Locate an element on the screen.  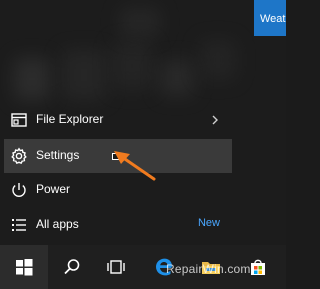
windows-start-icon is located at coordinates (24, 267).